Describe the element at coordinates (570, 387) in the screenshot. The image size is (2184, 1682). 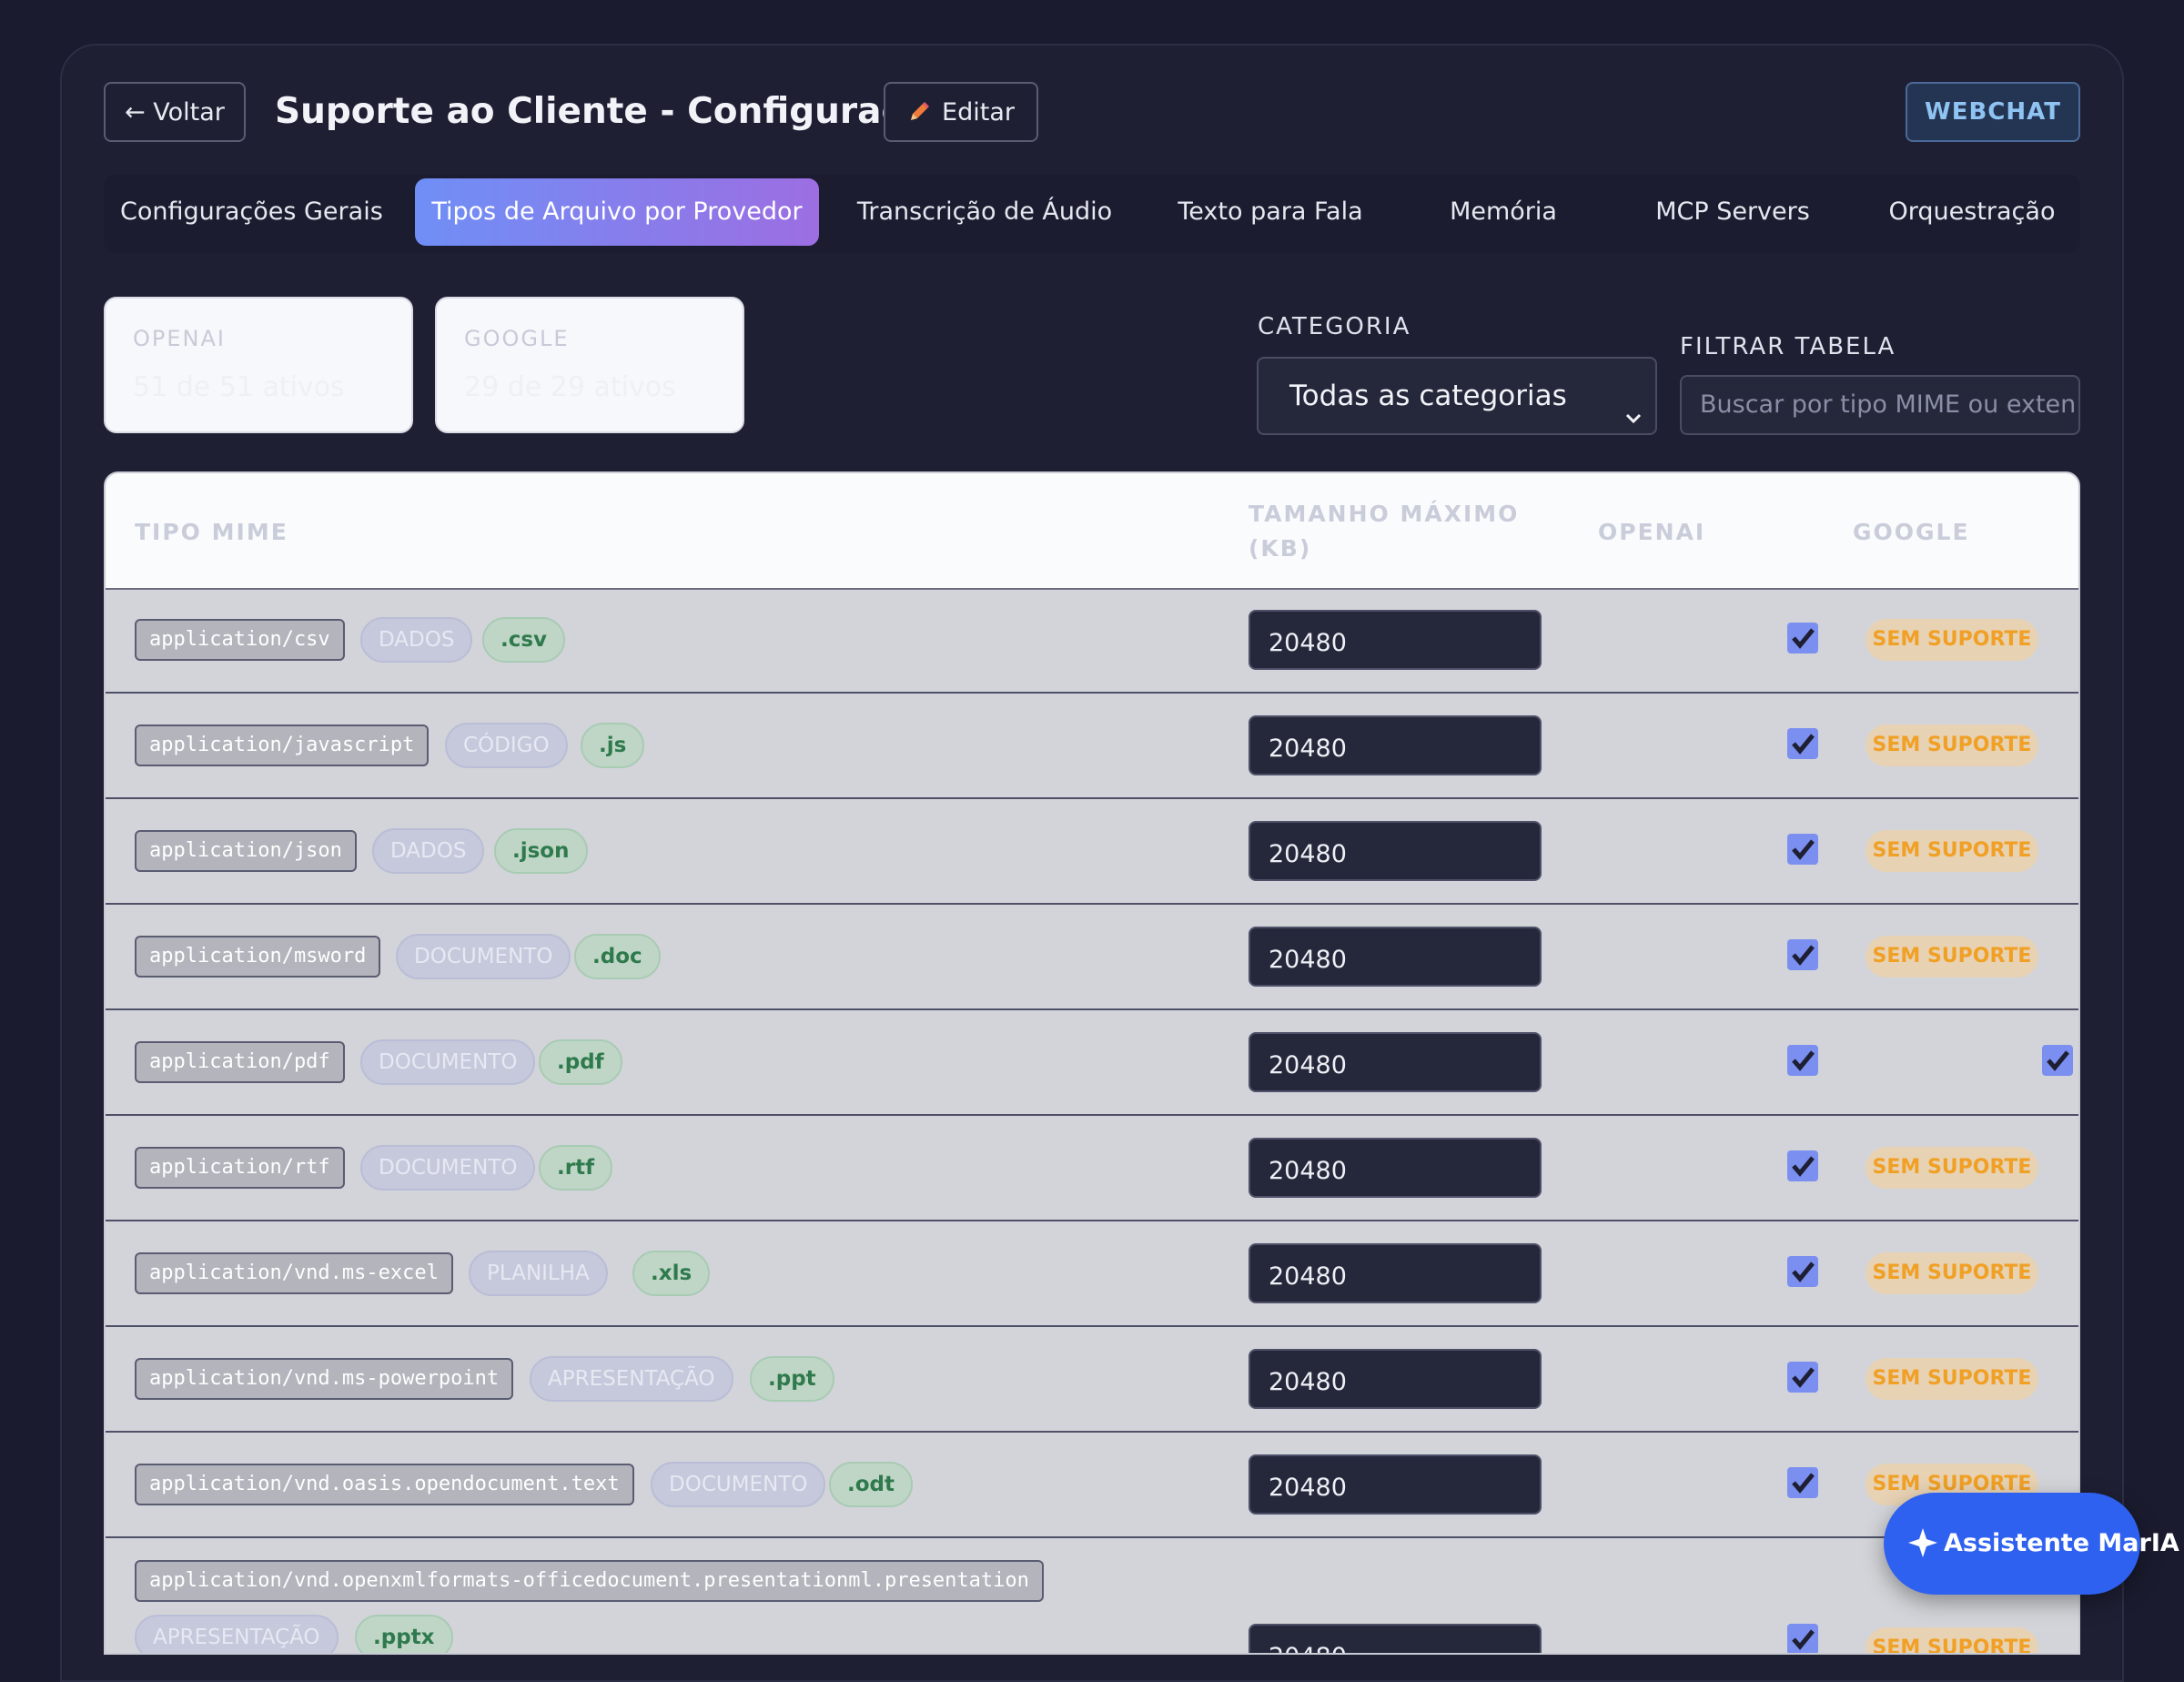
I see `stat-value: 29 de 29 ativos` at that location.